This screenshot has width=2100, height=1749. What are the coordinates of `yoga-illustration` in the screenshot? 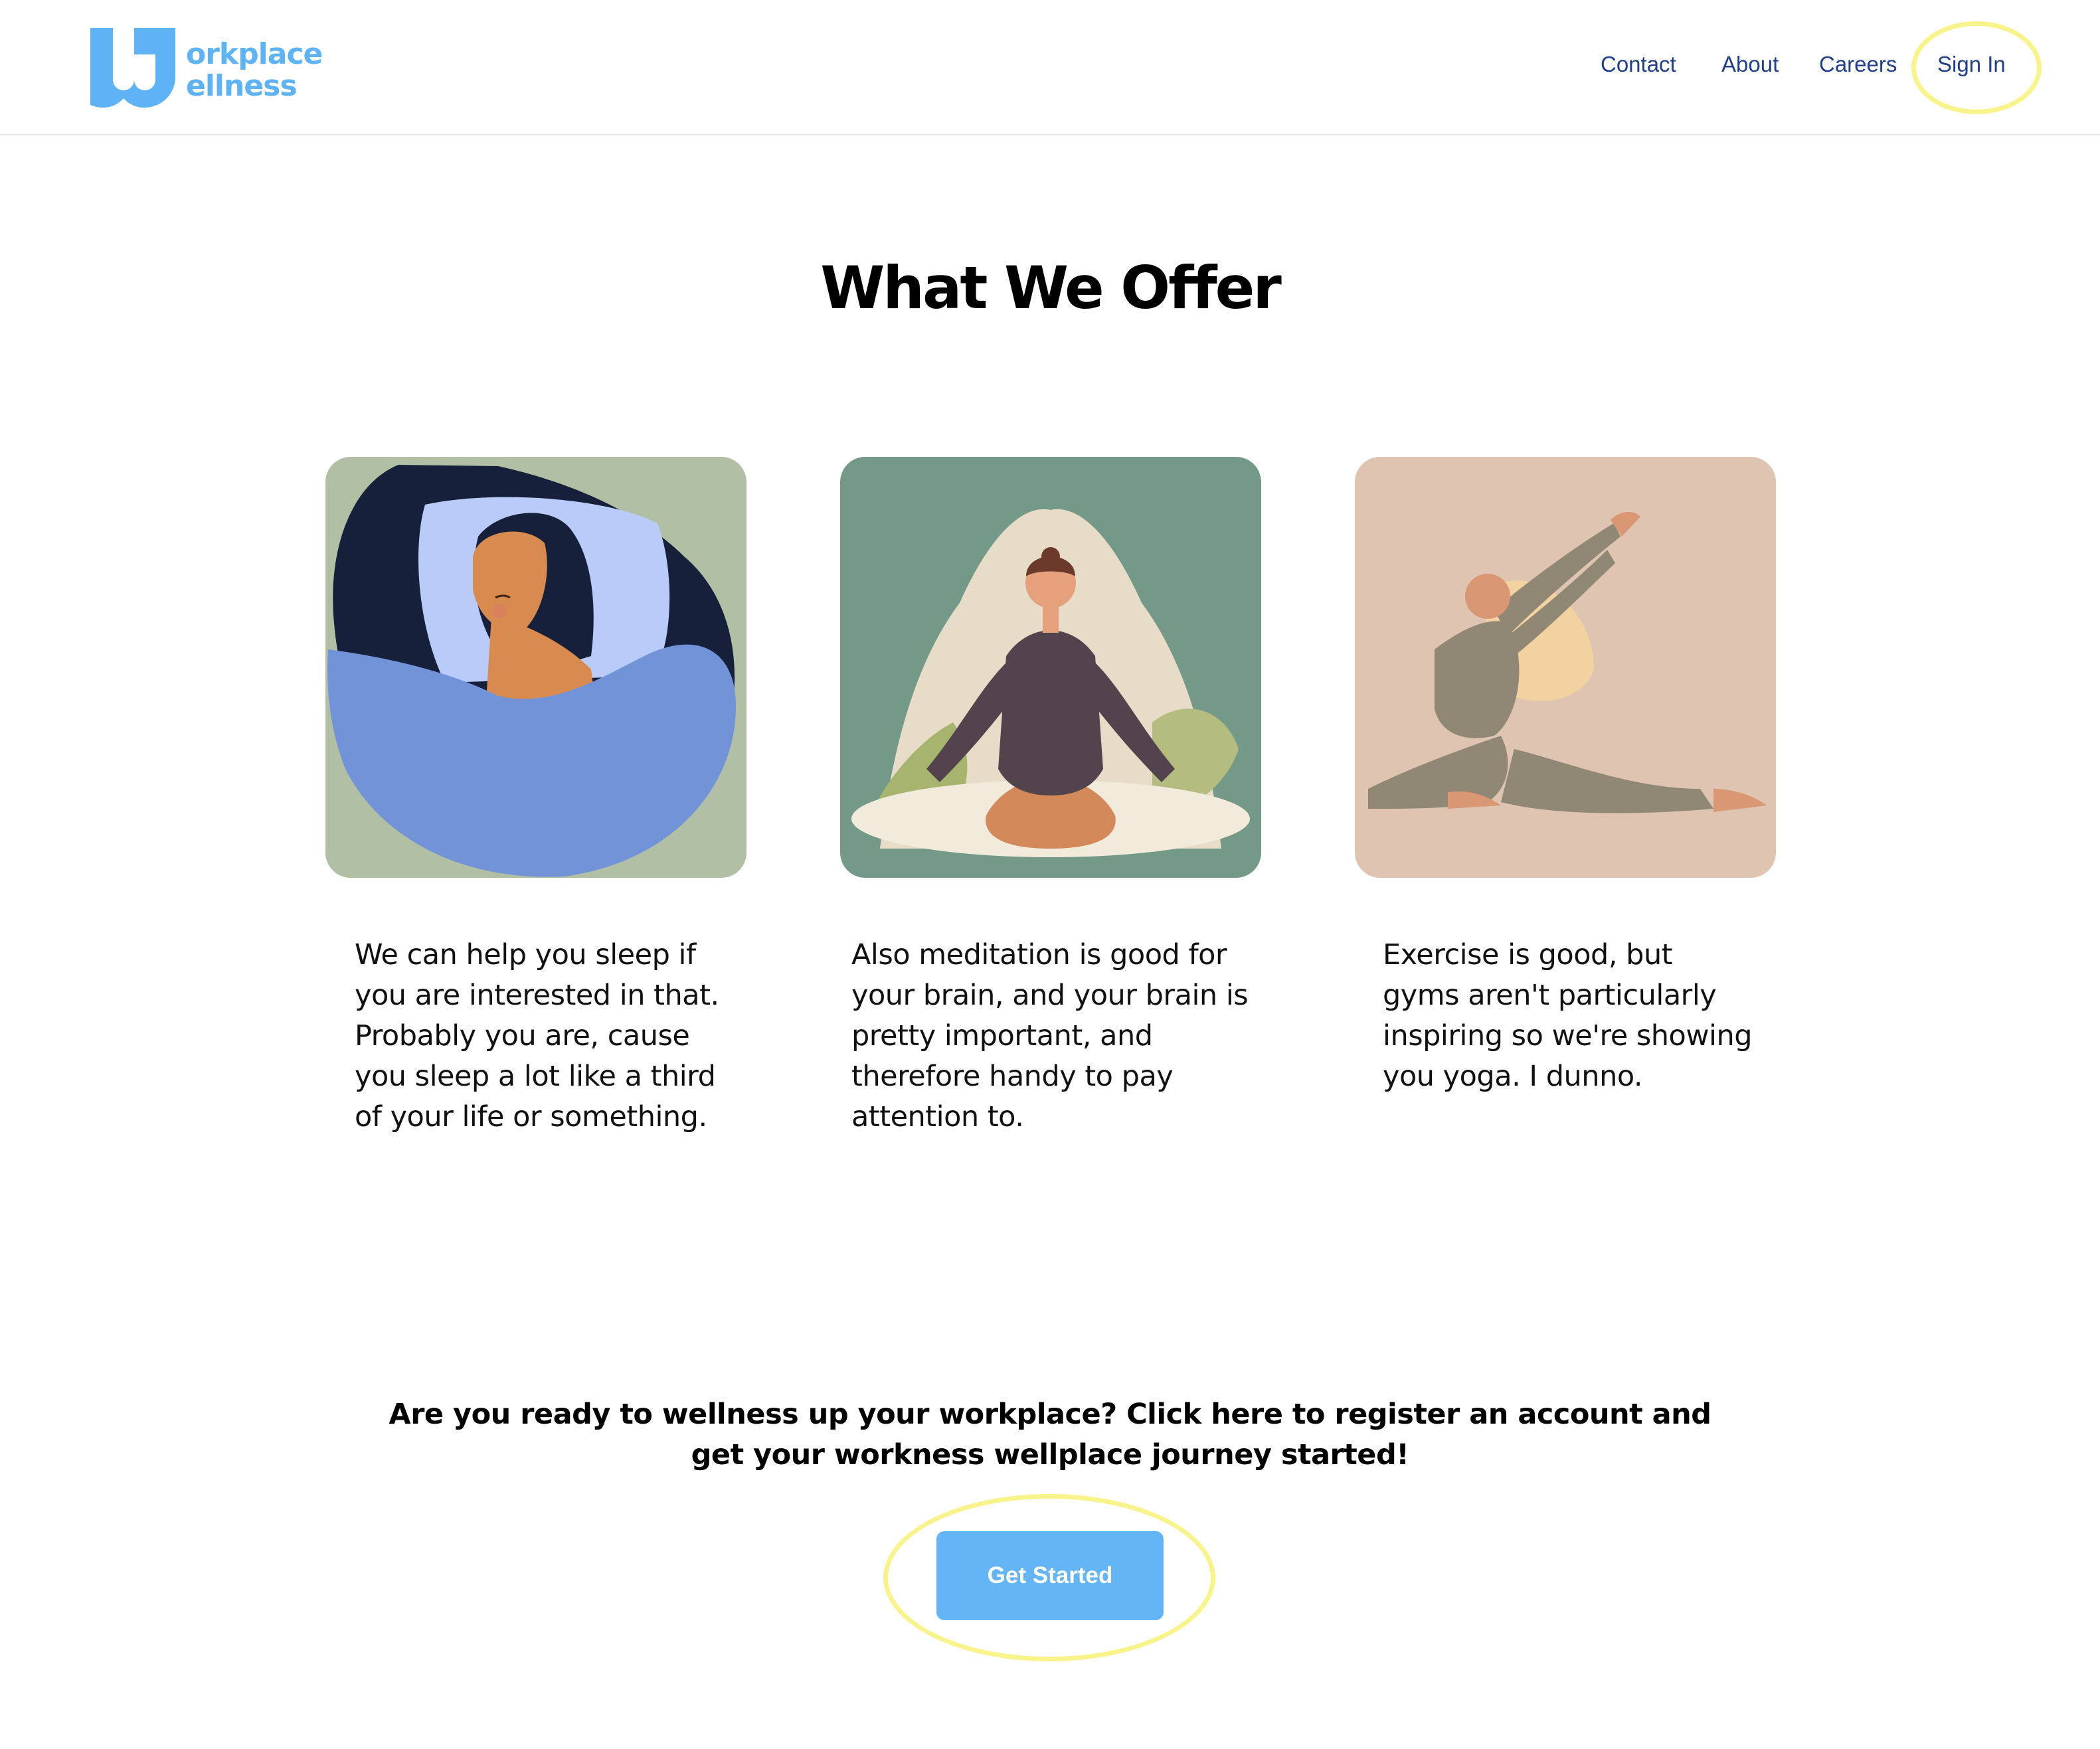 It's located at (1566, 667).